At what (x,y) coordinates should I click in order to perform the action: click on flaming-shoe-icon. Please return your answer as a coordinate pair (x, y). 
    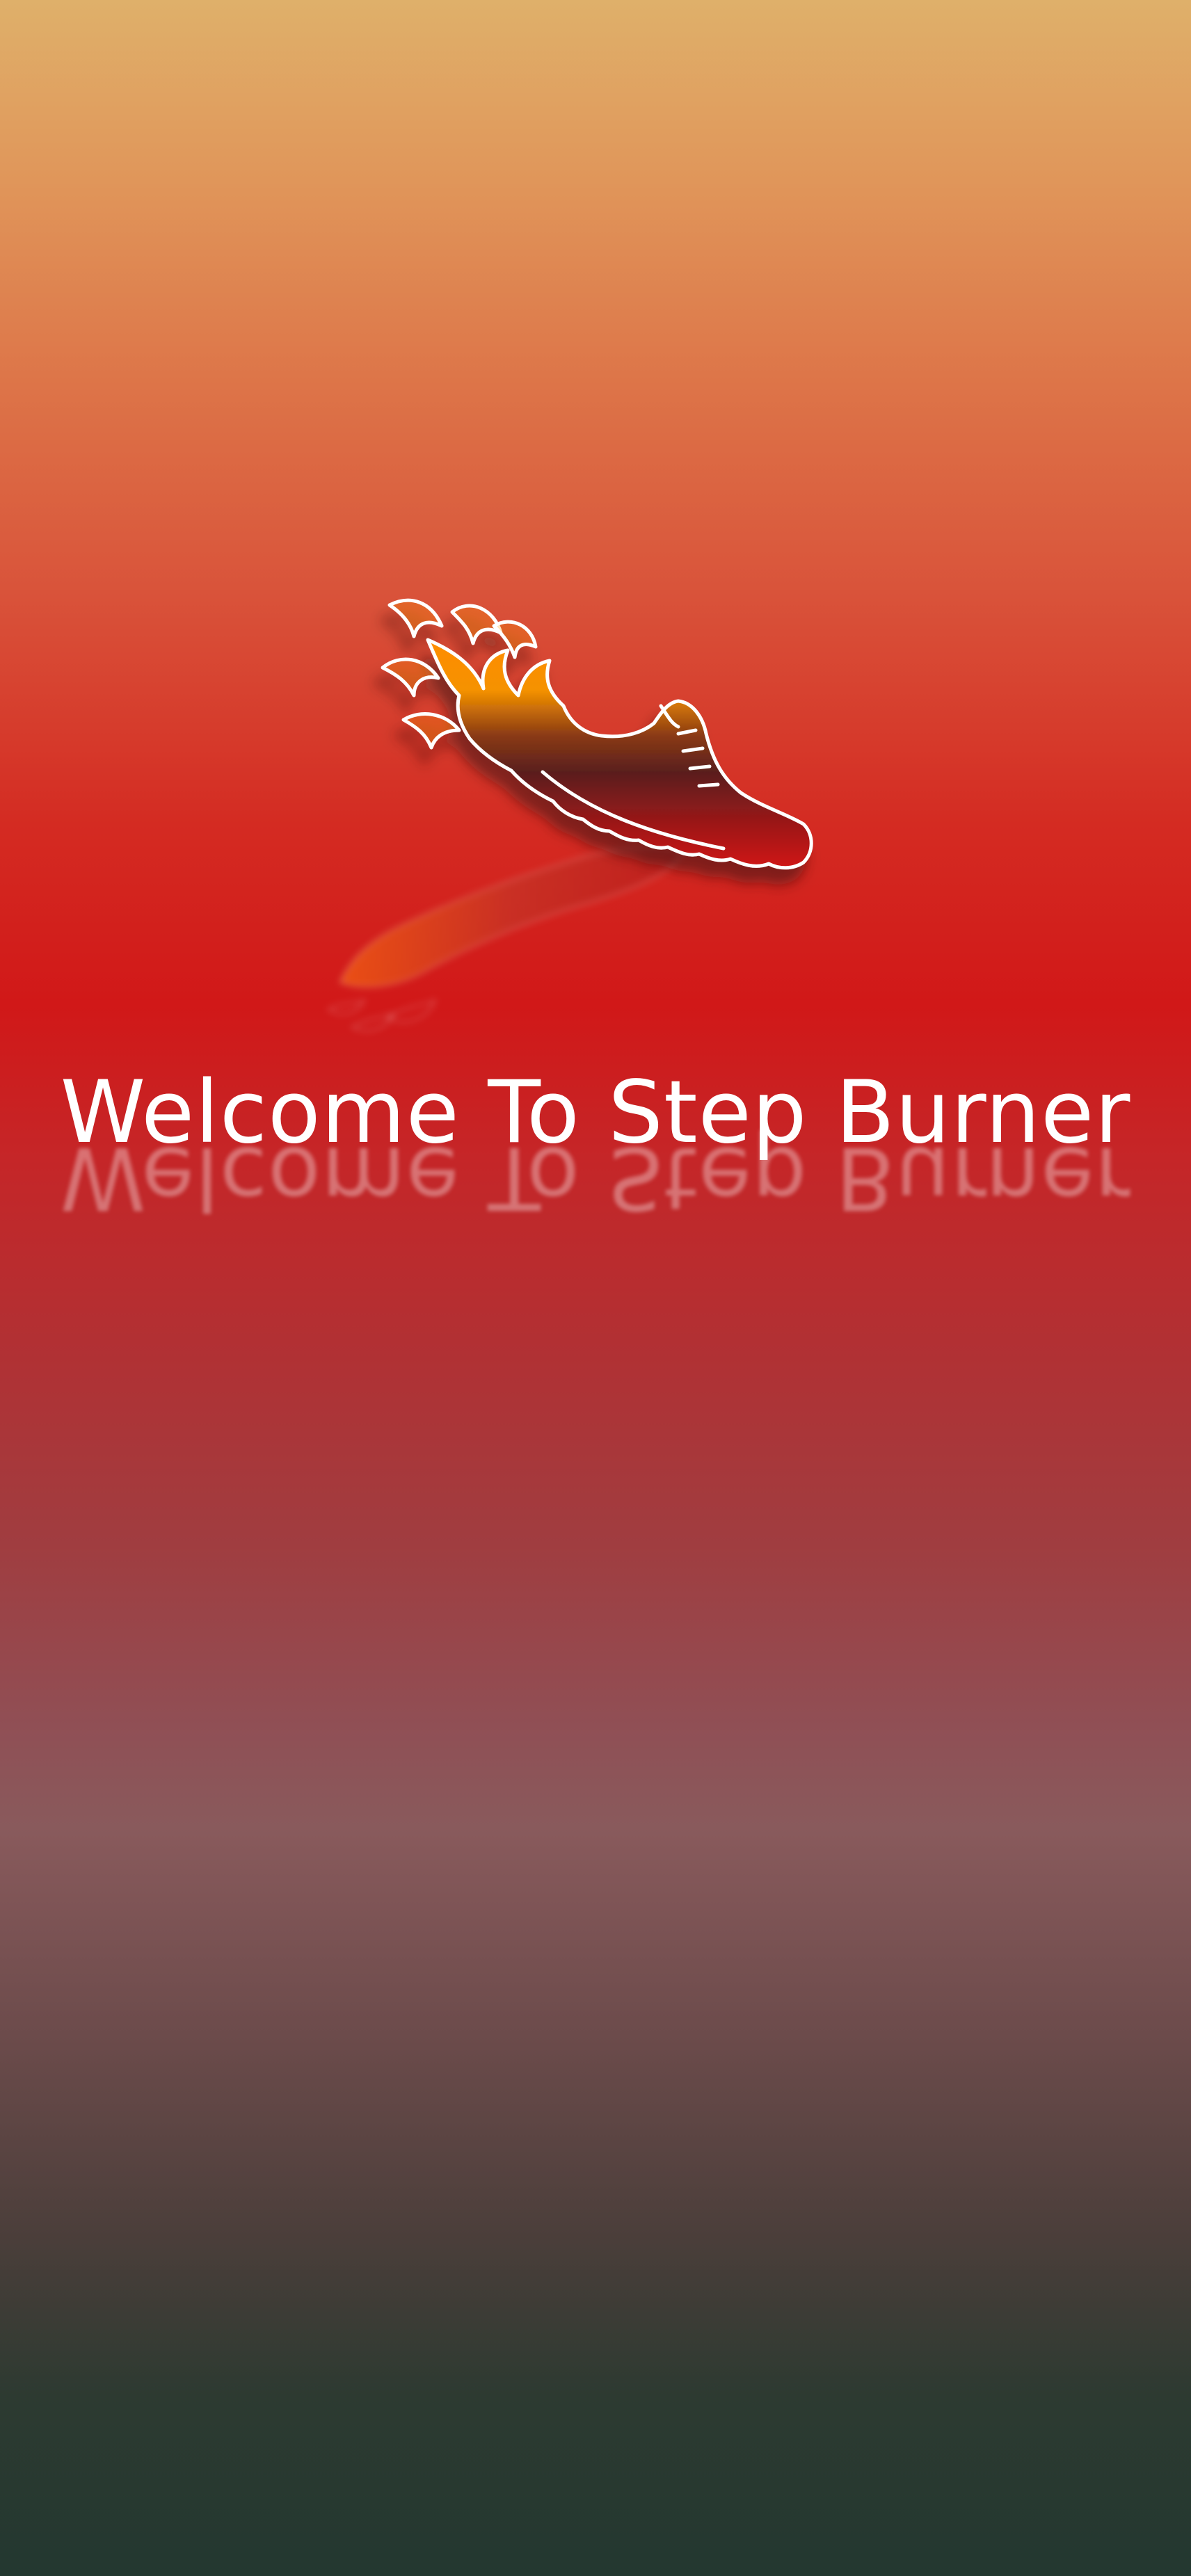
    Looking at the image, I should click on (597, 734).